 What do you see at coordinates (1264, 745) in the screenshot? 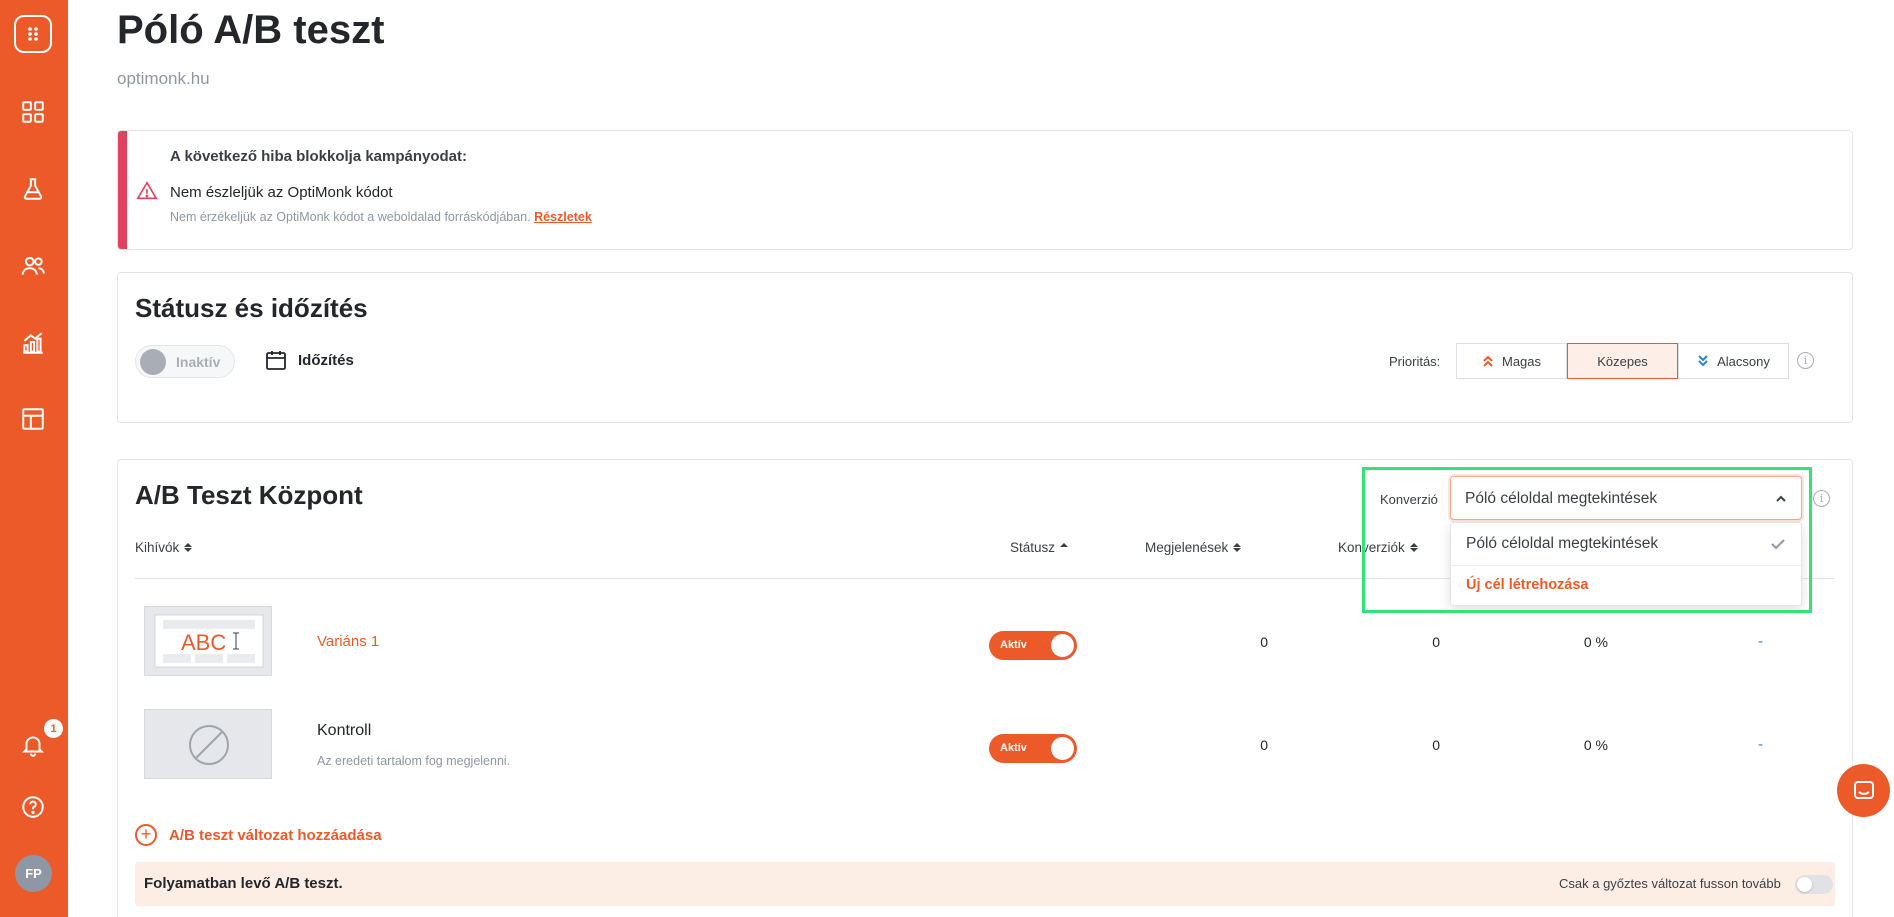
I see `control-impressions: 0` at bounding box center [1264, 745].